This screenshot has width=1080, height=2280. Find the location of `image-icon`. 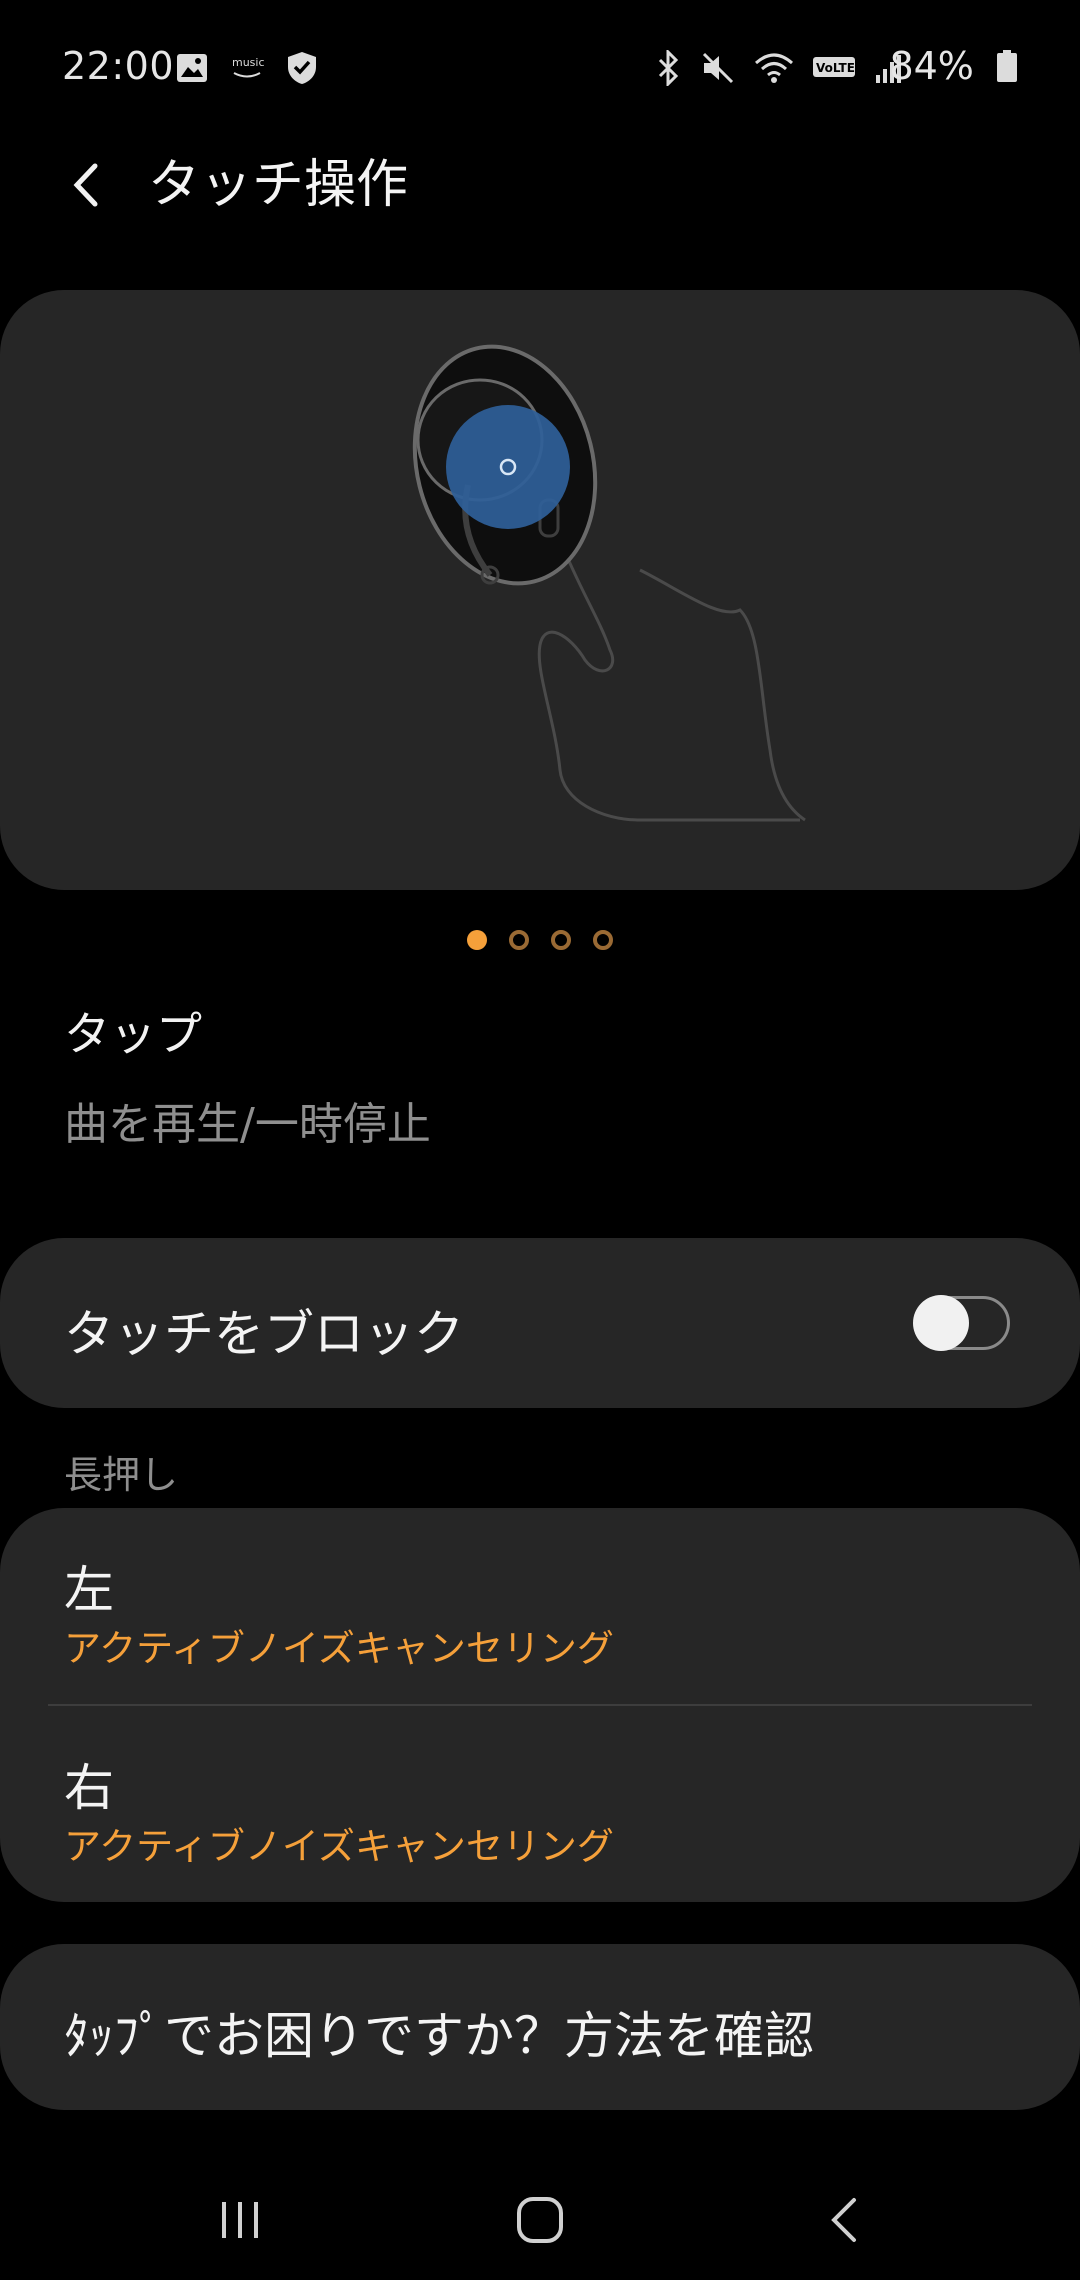

image-icon is located at coordinates (192, 70).